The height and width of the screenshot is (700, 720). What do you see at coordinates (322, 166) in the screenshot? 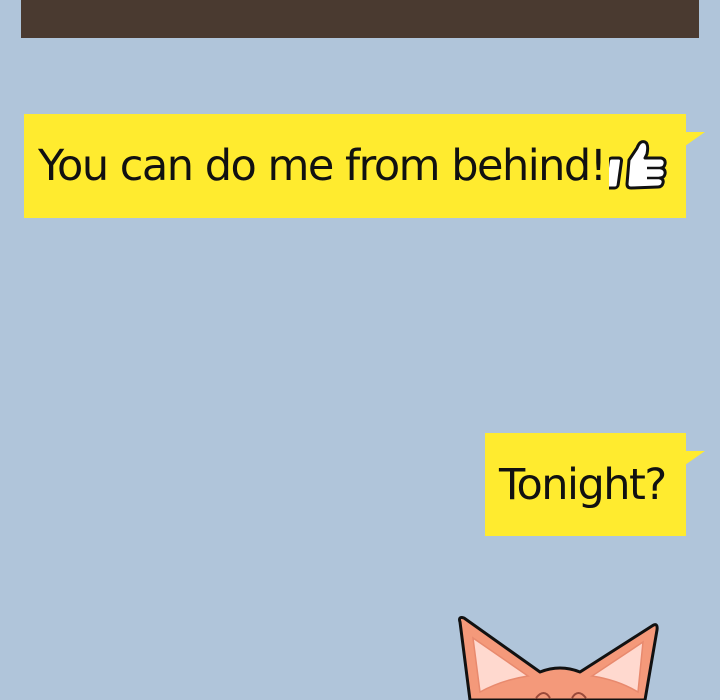
I see `message-text-1: You can do me from behind!` at bounding box center [322, 166].